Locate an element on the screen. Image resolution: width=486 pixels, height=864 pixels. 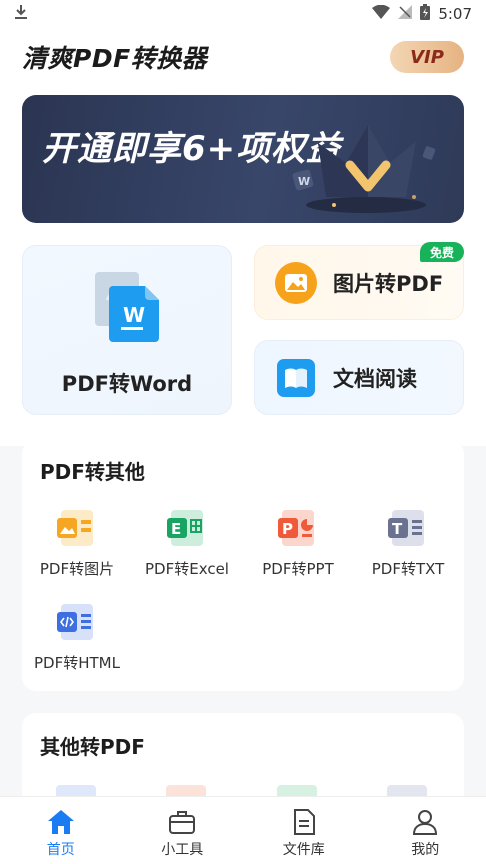
tab-files: 文件库 is located at coordinates (304, 830).